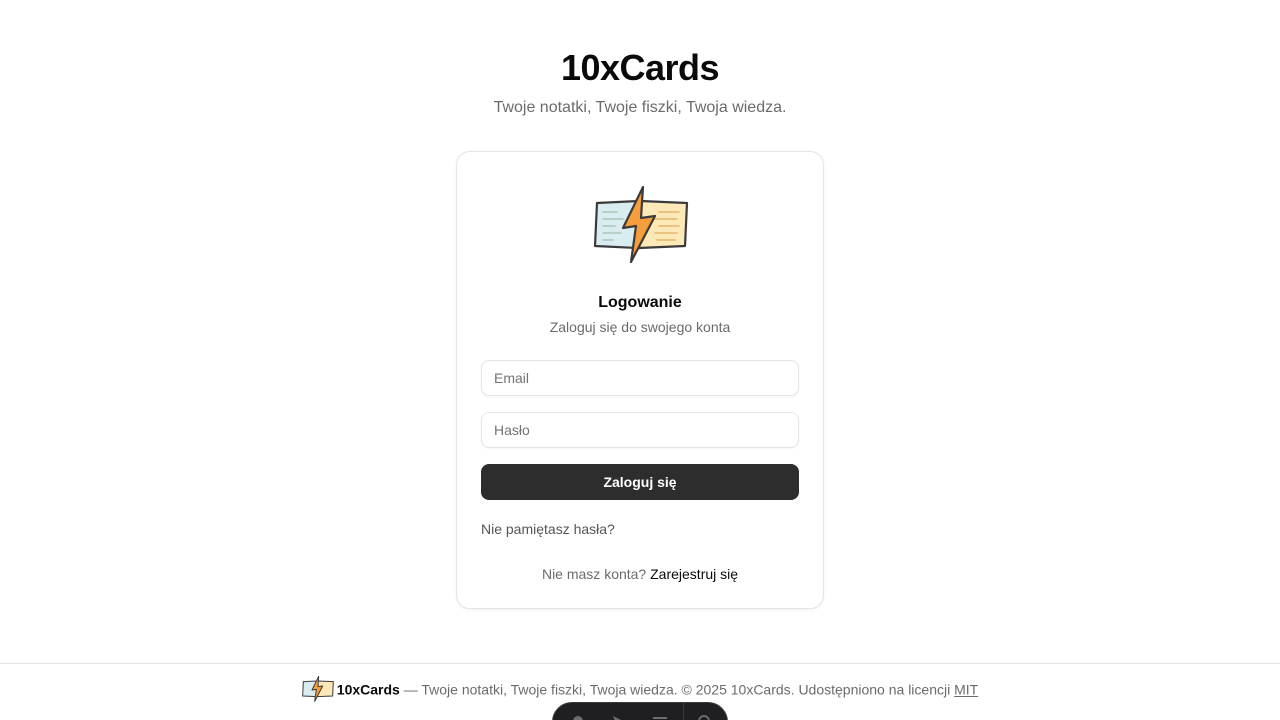 The height and width of the screenshot is (720, 1280). Describe the element at coordinates (578, 716) in the screenshot. I see `toolbar-app-icon` at that location.